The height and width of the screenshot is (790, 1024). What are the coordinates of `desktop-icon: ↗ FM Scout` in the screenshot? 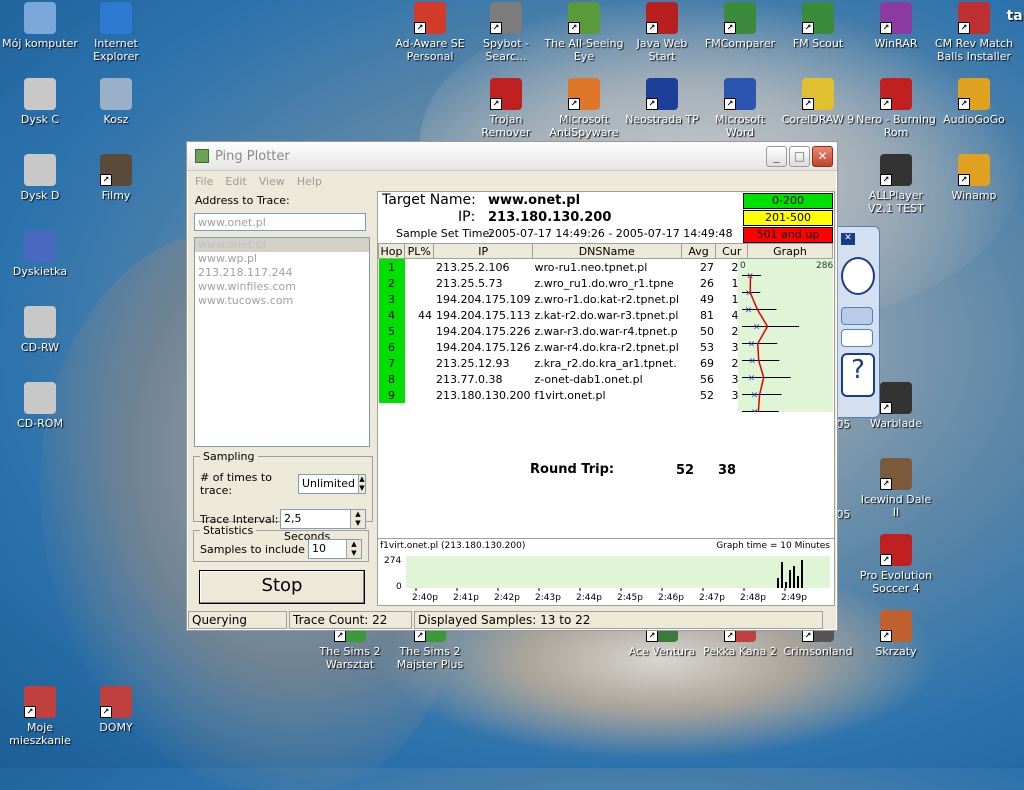 It's located at (818, 26).